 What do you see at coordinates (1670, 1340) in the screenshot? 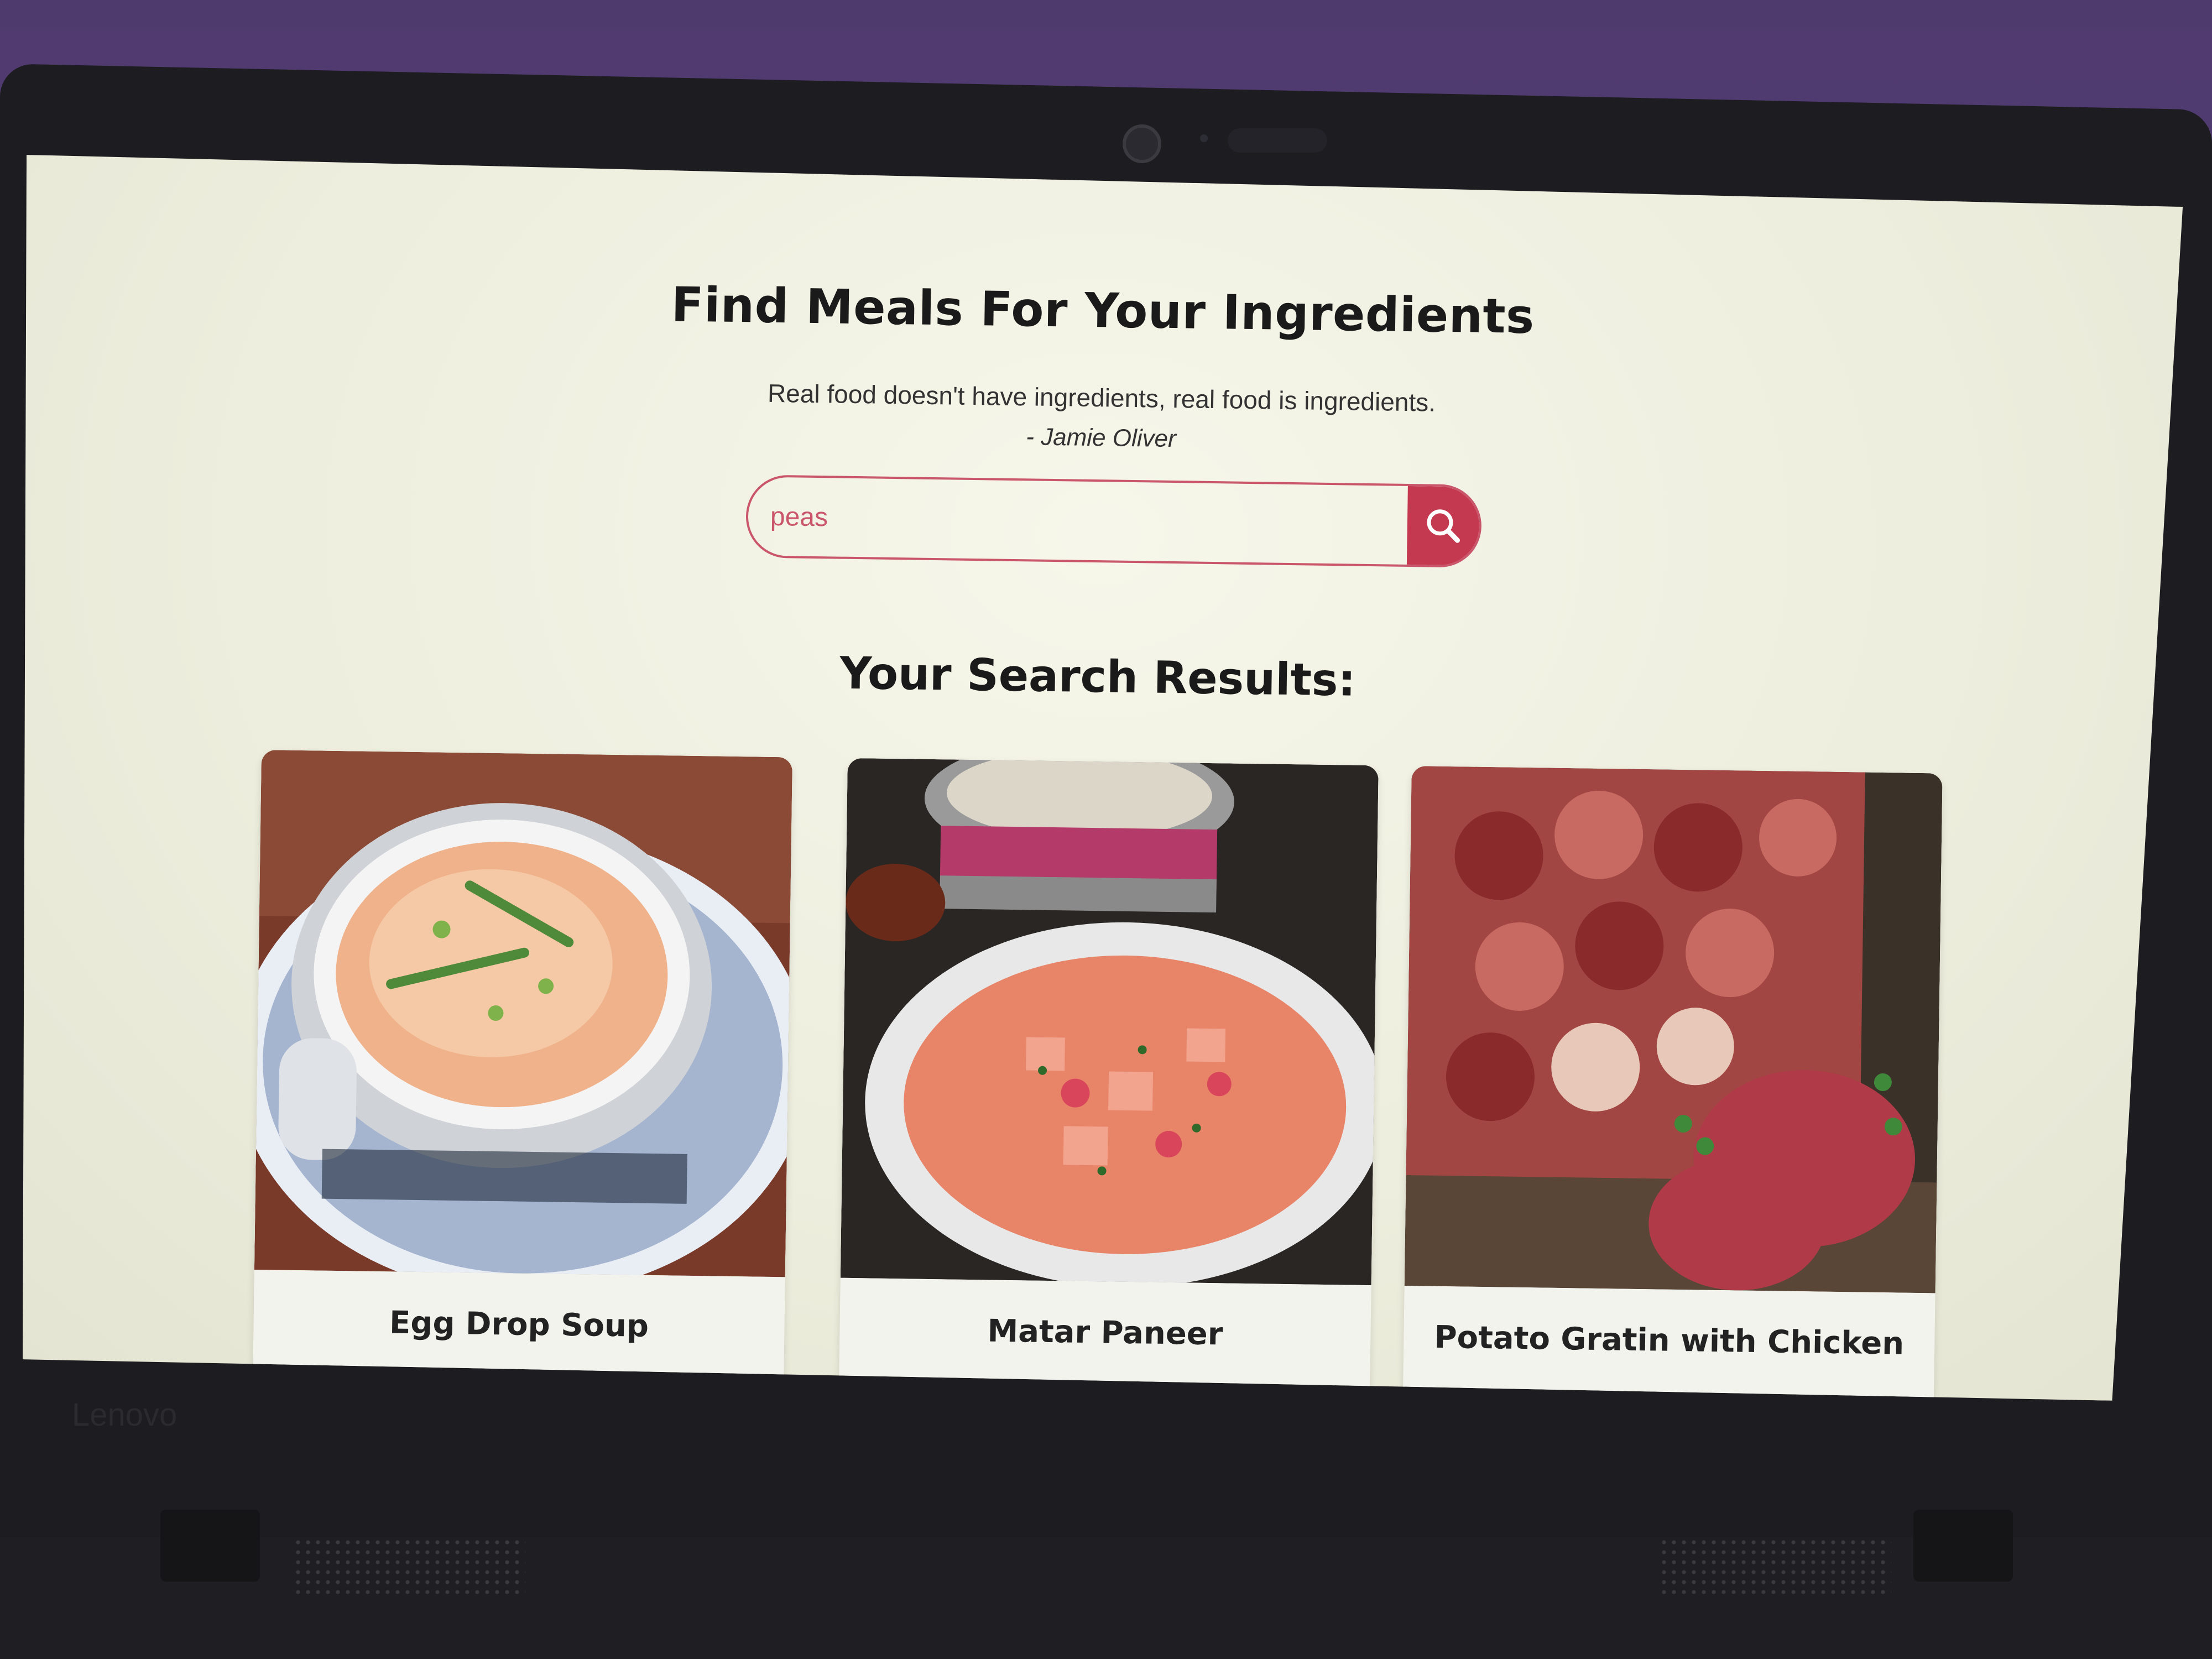
I see `meal-title: Potato Gratin with Chicken` at bounding box center [1670, 1340].